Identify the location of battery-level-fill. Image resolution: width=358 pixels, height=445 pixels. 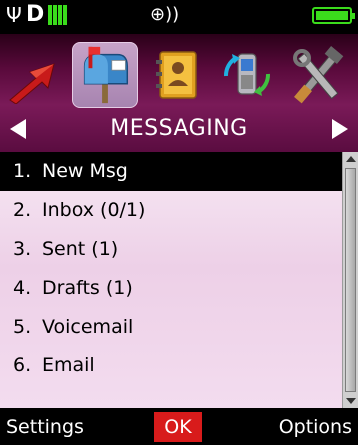
(332, 15).